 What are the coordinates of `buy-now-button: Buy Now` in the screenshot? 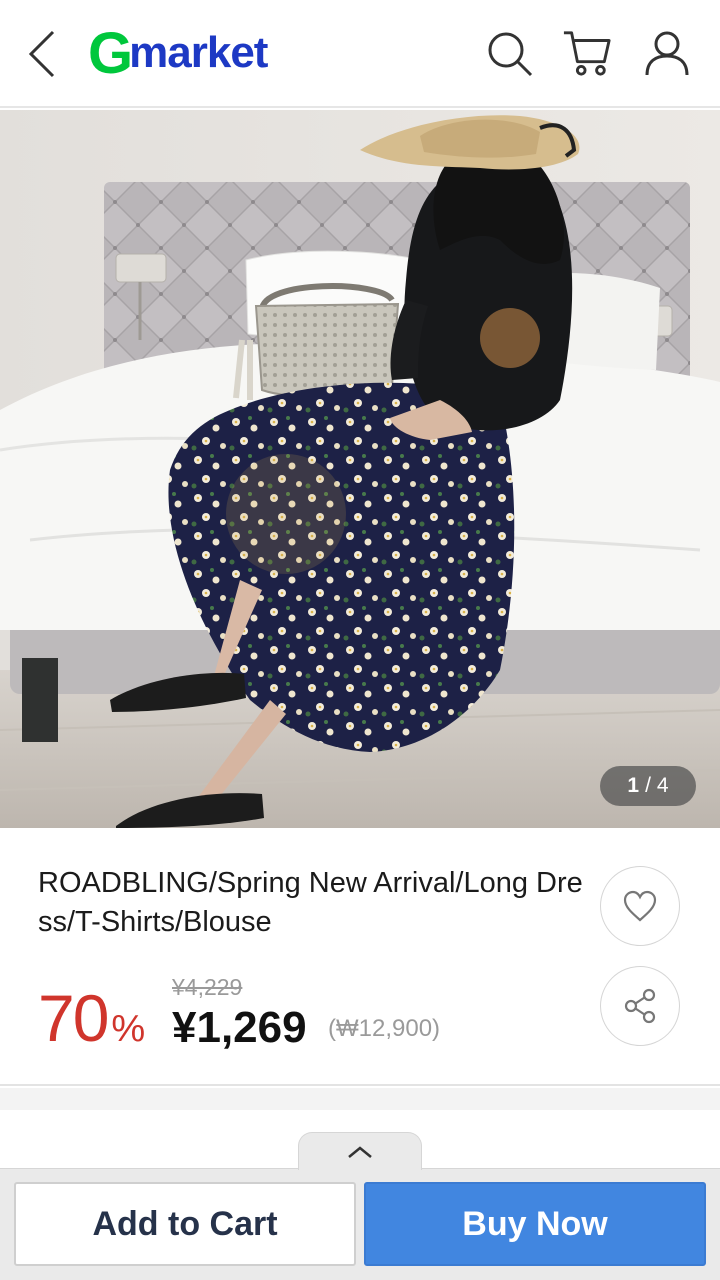 It's located at (535, 1224).